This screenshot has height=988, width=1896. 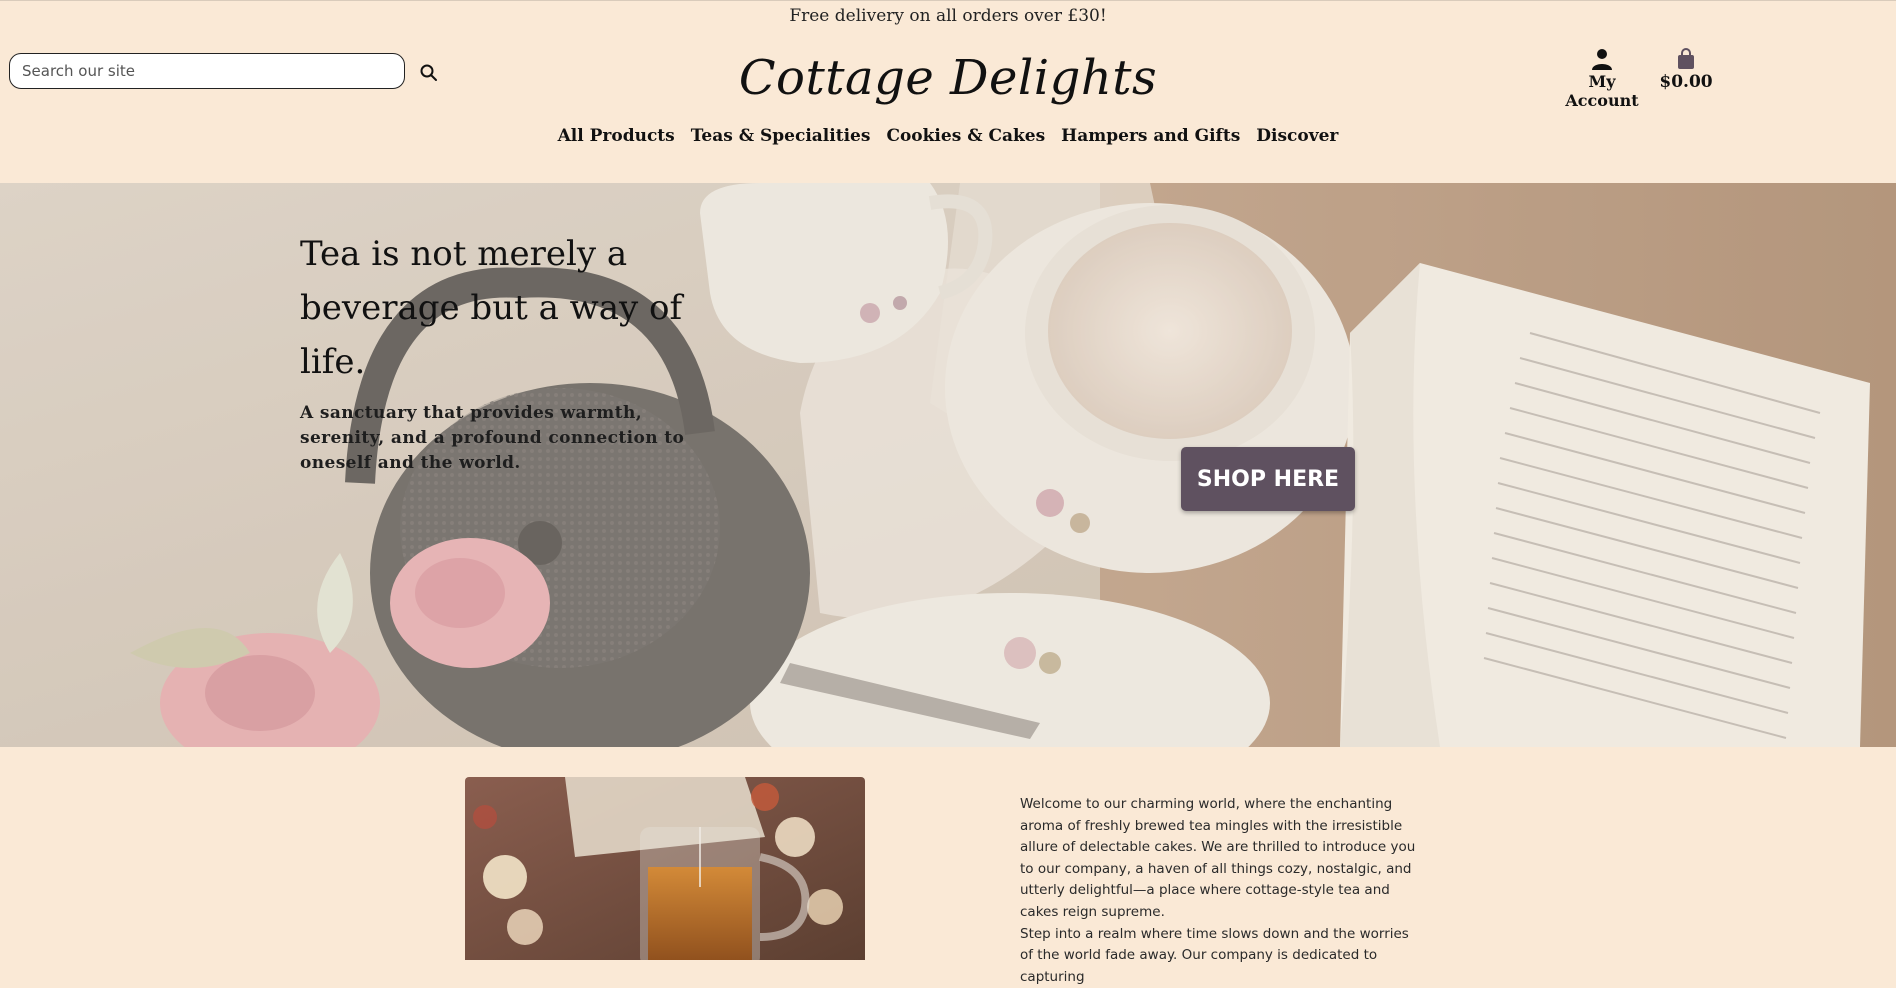 What do you see at coordinates (965, 136) in the screenshot?
I see `nav-cookies-cakes: Cookies & Cakes` at bounding box center [965, 136].